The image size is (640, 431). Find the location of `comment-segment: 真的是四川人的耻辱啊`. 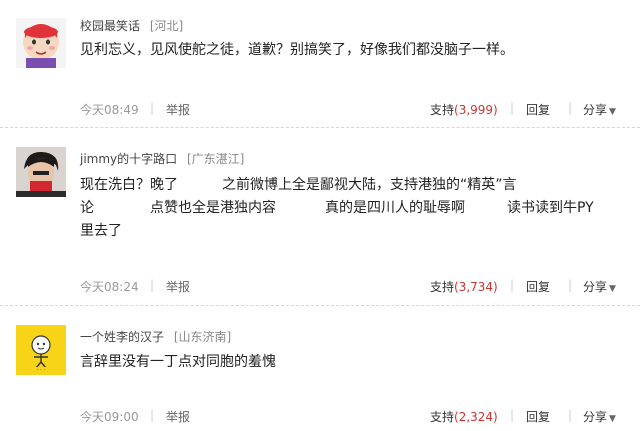

comment-segment: 真的是四川人的耻辱啊 is located at coordinates (395, 208).